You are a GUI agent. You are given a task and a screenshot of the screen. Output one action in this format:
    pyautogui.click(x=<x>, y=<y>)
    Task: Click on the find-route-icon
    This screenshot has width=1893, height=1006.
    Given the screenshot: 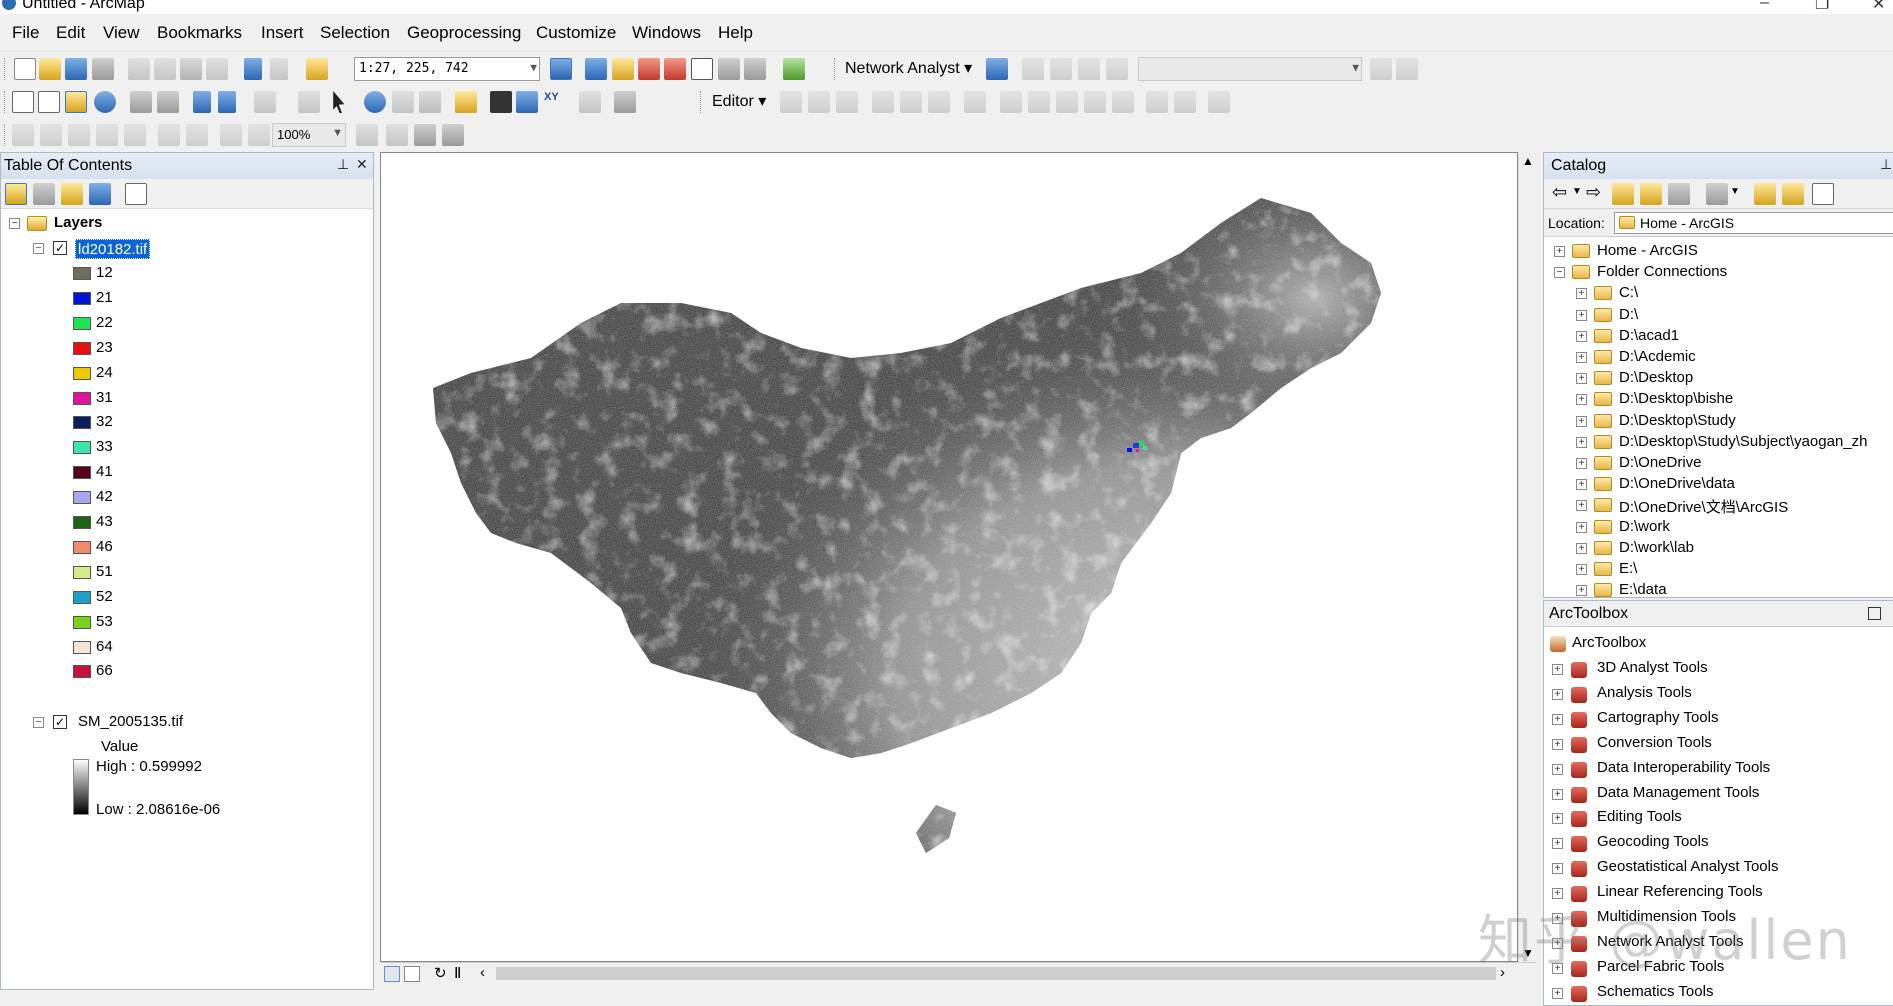 What is the action you would take?
    pyautogui.click(x=527, y=102)
    